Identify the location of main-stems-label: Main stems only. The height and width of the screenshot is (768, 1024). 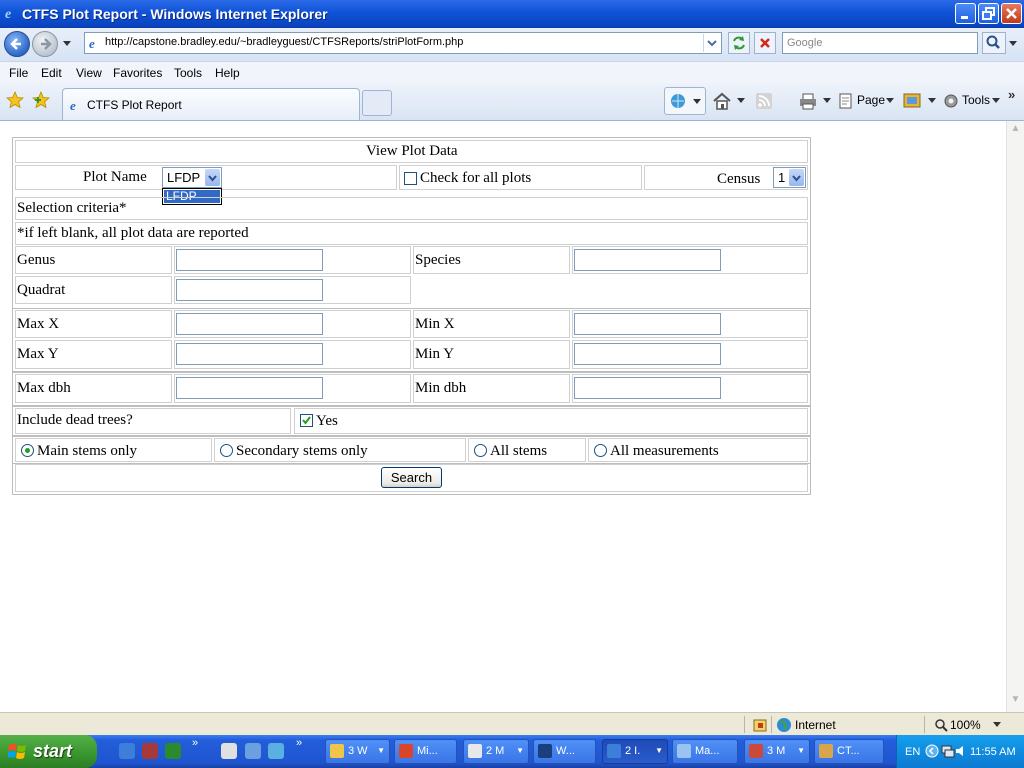
(87, 451).